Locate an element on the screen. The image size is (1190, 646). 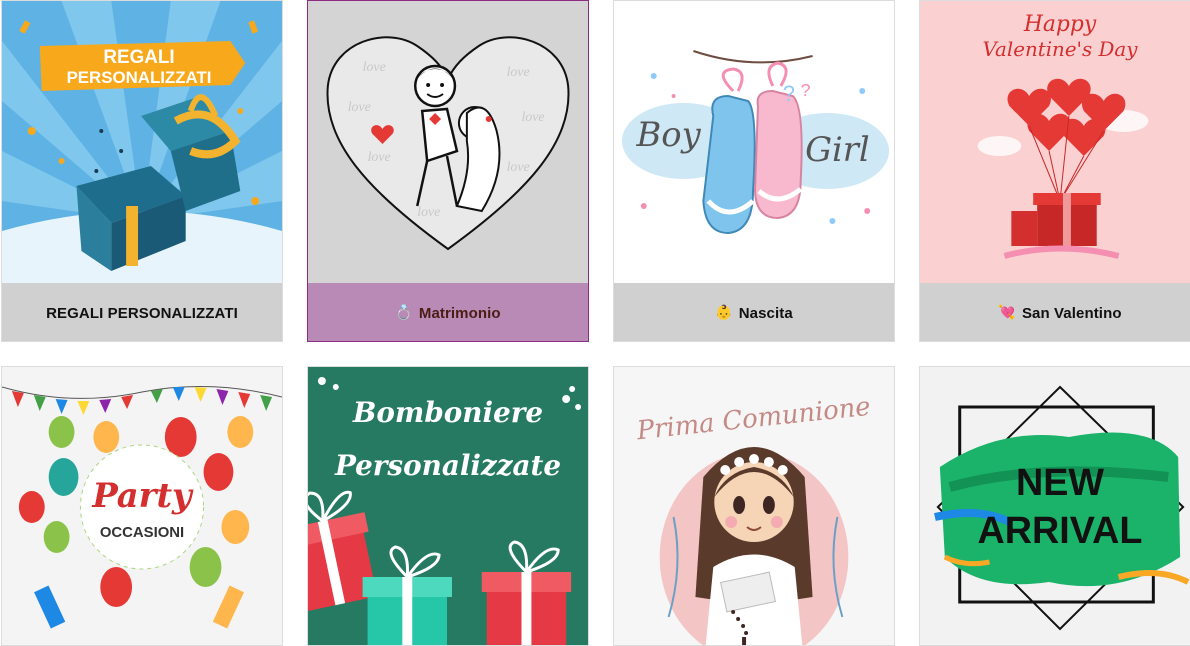
category-card-bomboniere: Bomboniere Personalizzate is located at coordinates (448, 506).